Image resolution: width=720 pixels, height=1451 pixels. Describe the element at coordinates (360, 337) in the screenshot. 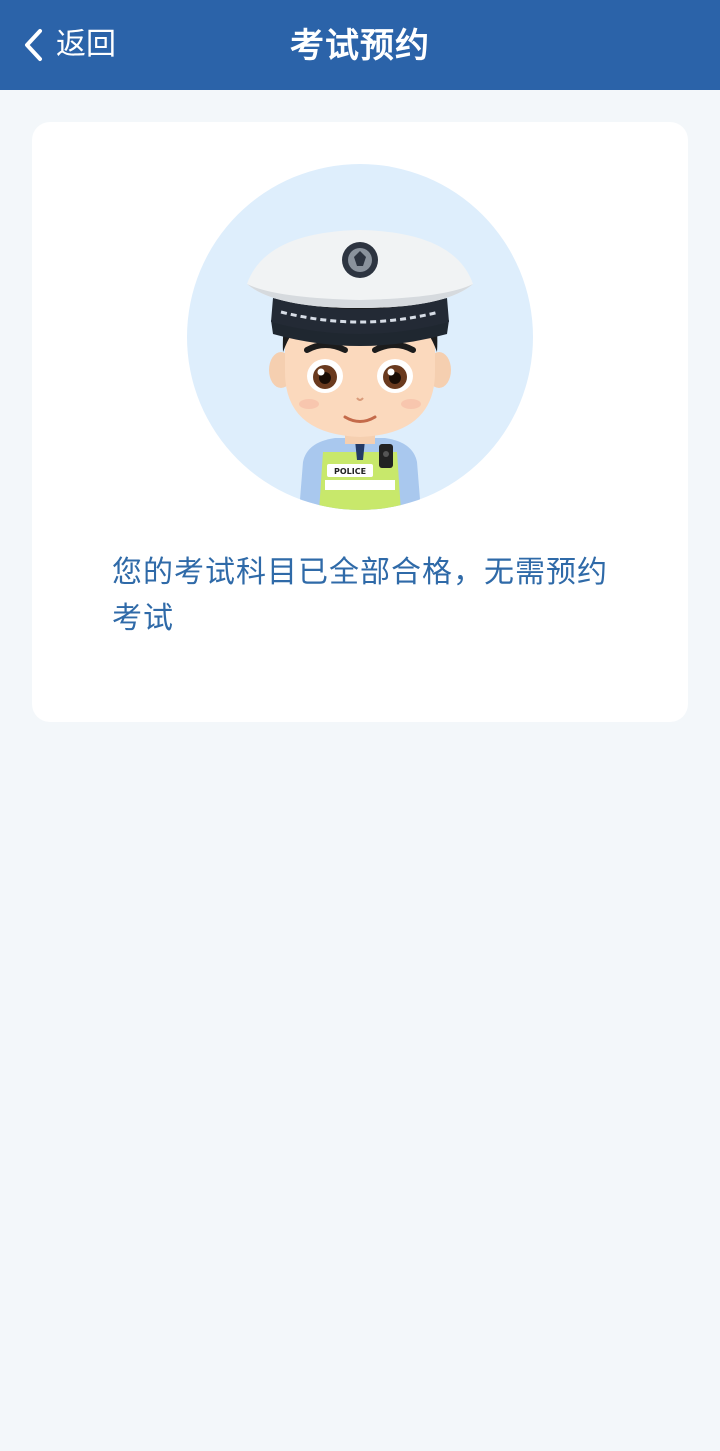

I see `police-avatar-image: POLICE` at that location.